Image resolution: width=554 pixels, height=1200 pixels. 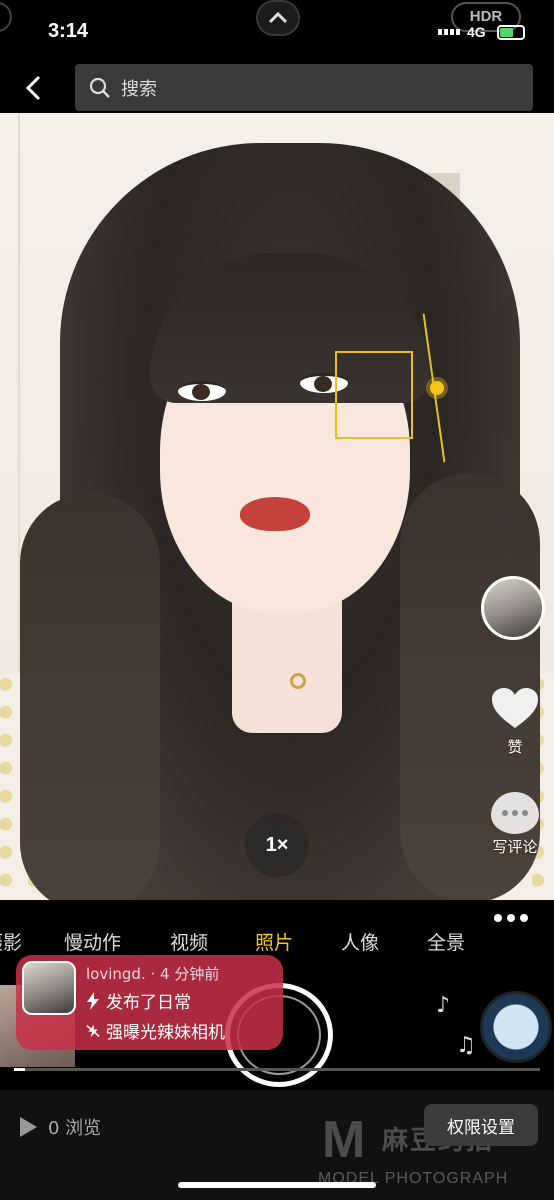 What do you see at coordinates (165, 1033) in the screenshot?
I see `activity-line-2-text: 强曝光辣妹相机` at bounding box center [165, 1033].